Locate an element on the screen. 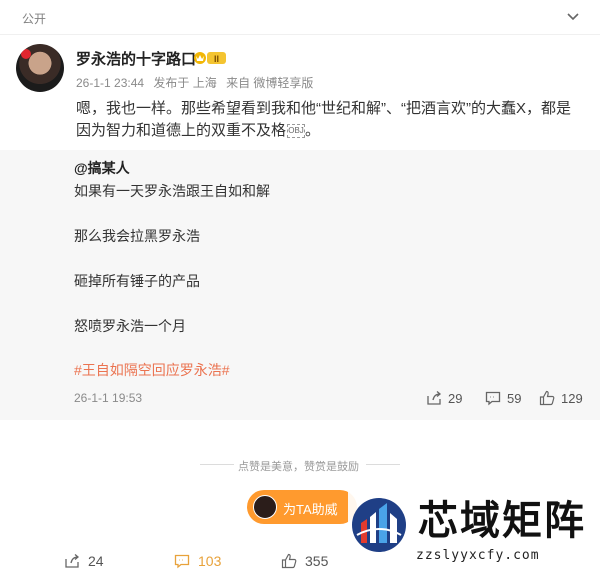 This screenshot has width=600, height=575. comment-button: 103 is located at coordinates (197, 561).